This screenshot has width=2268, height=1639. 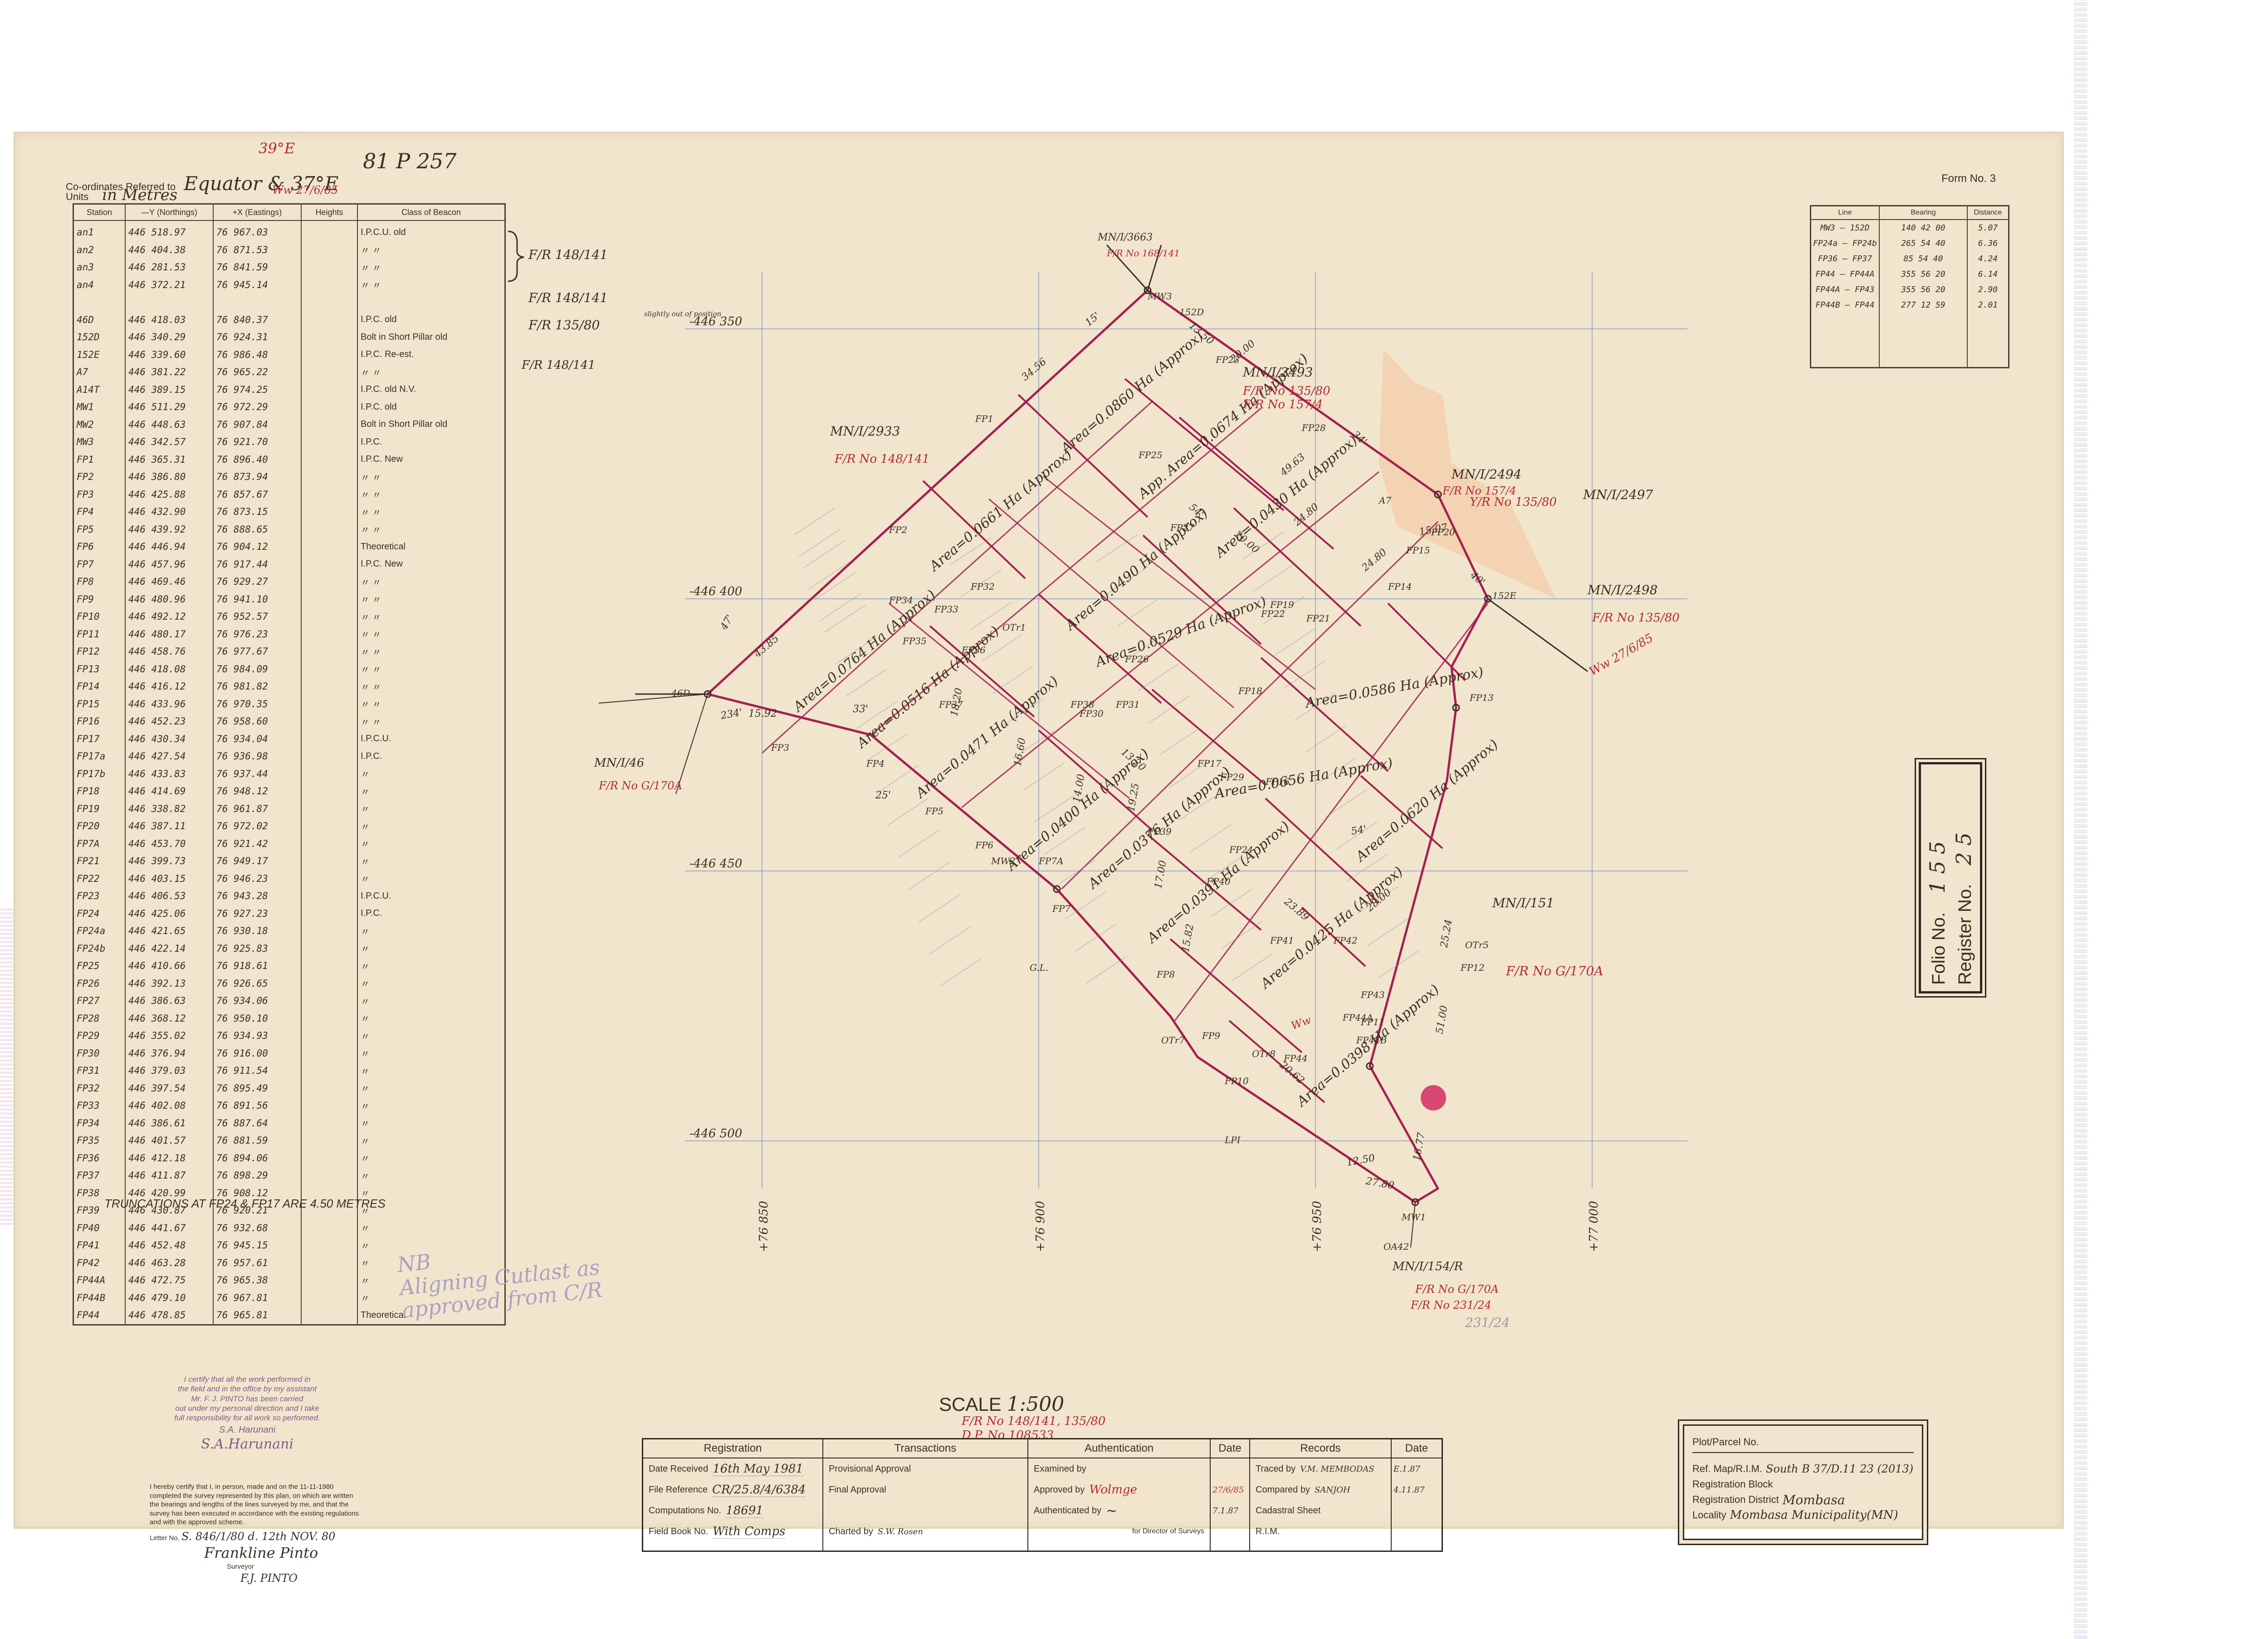 I want to click on file-ref-value: CR/25.8/4/6384, so click(x=759, y=1489).